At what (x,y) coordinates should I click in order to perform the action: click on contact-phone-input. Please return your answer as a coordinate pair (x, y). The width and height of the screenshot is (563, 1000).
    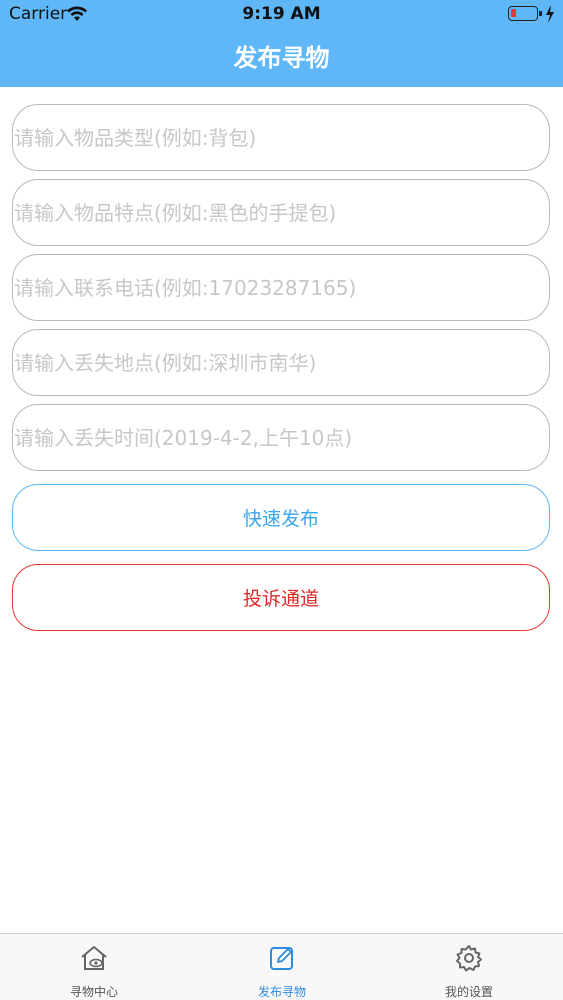
    Looking at the image, I should click on (281, 287).